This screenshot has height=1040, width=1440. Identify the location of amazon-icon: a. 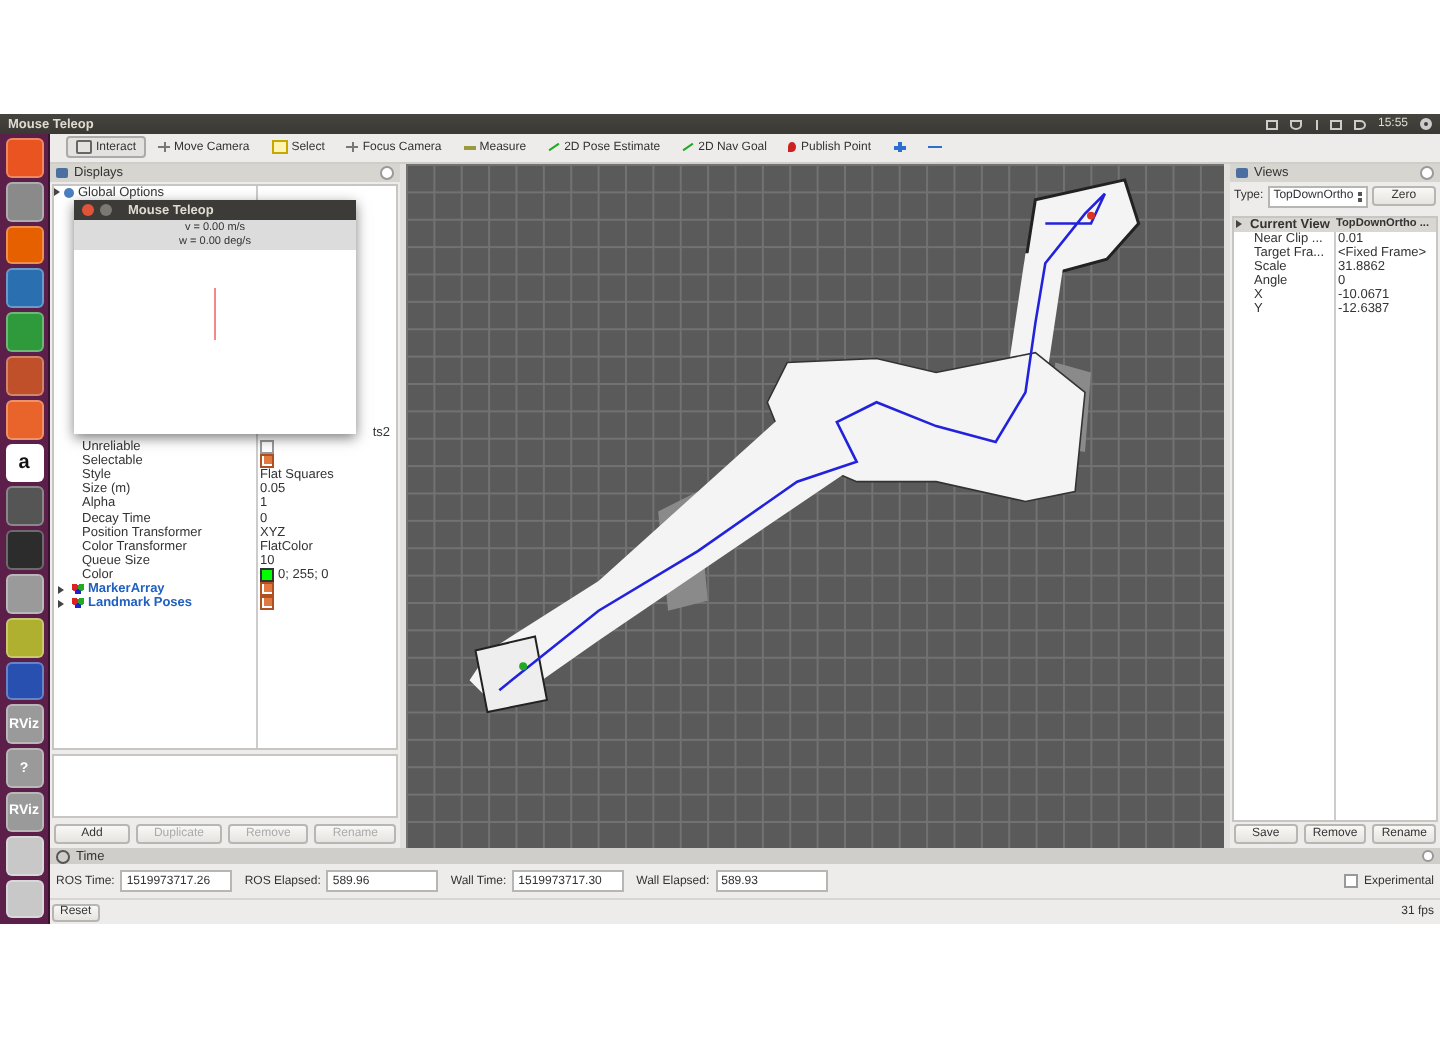
(24, 463).